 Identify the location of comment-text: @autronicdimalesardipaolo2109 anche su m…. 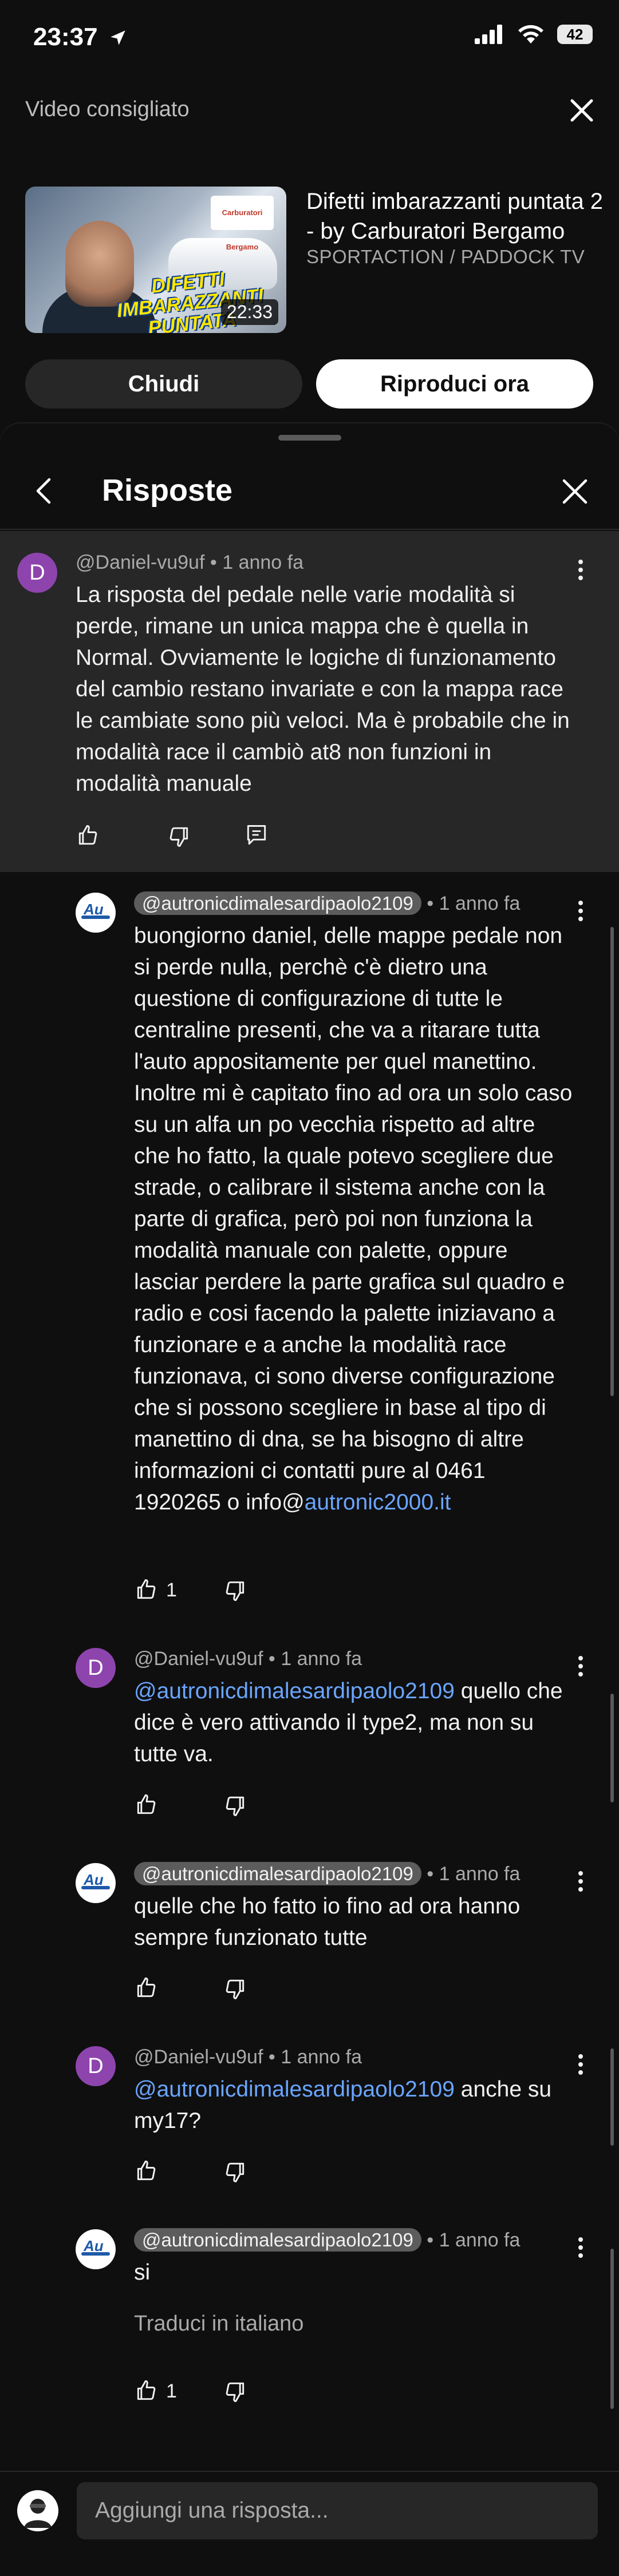
(354, 2106).